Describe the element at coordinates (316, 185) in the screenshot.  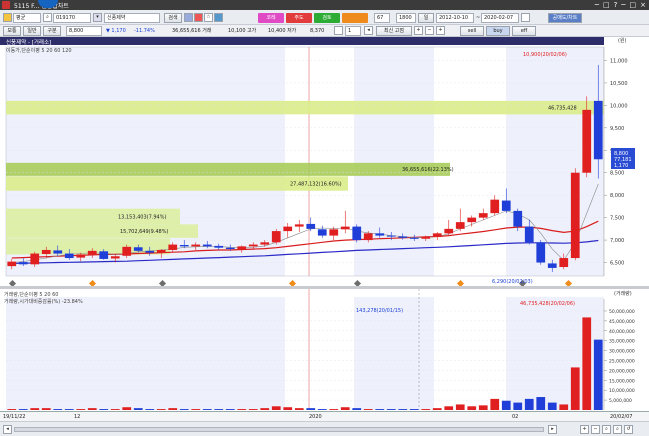
I see `volume-profile-label: 27,487,132(16.60%)` at that location.